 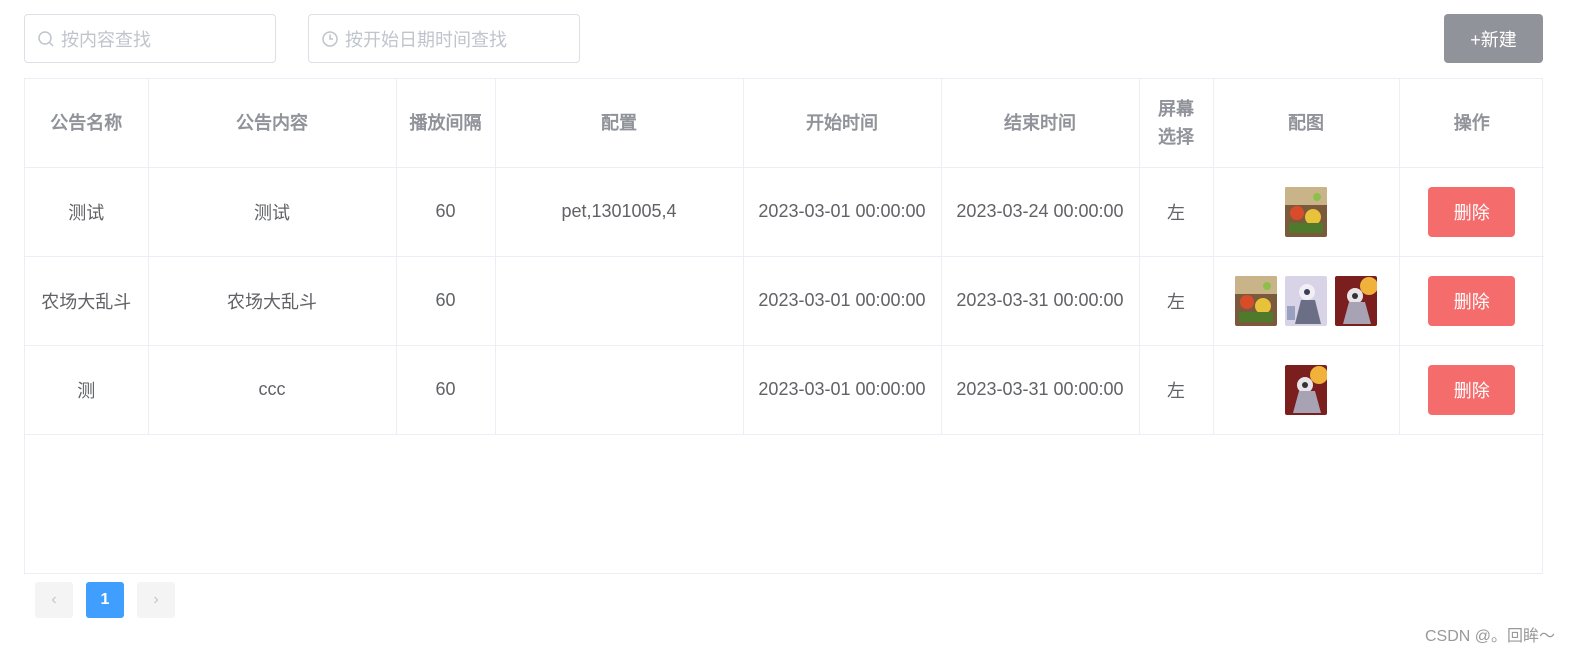 What do you see at coordinates (87, 301) in the screenshot?
I see `cell-name: 农场大乱斗` at bounding box center [87, 301].